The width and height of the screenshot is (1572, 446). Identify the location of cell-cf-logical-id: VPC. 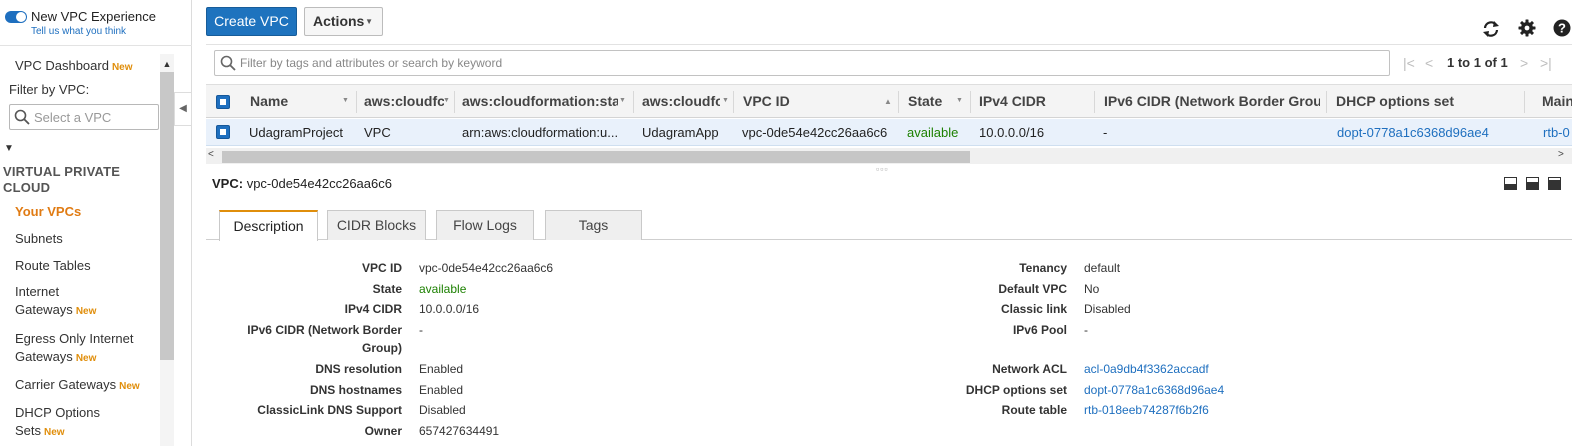
(377, 132).